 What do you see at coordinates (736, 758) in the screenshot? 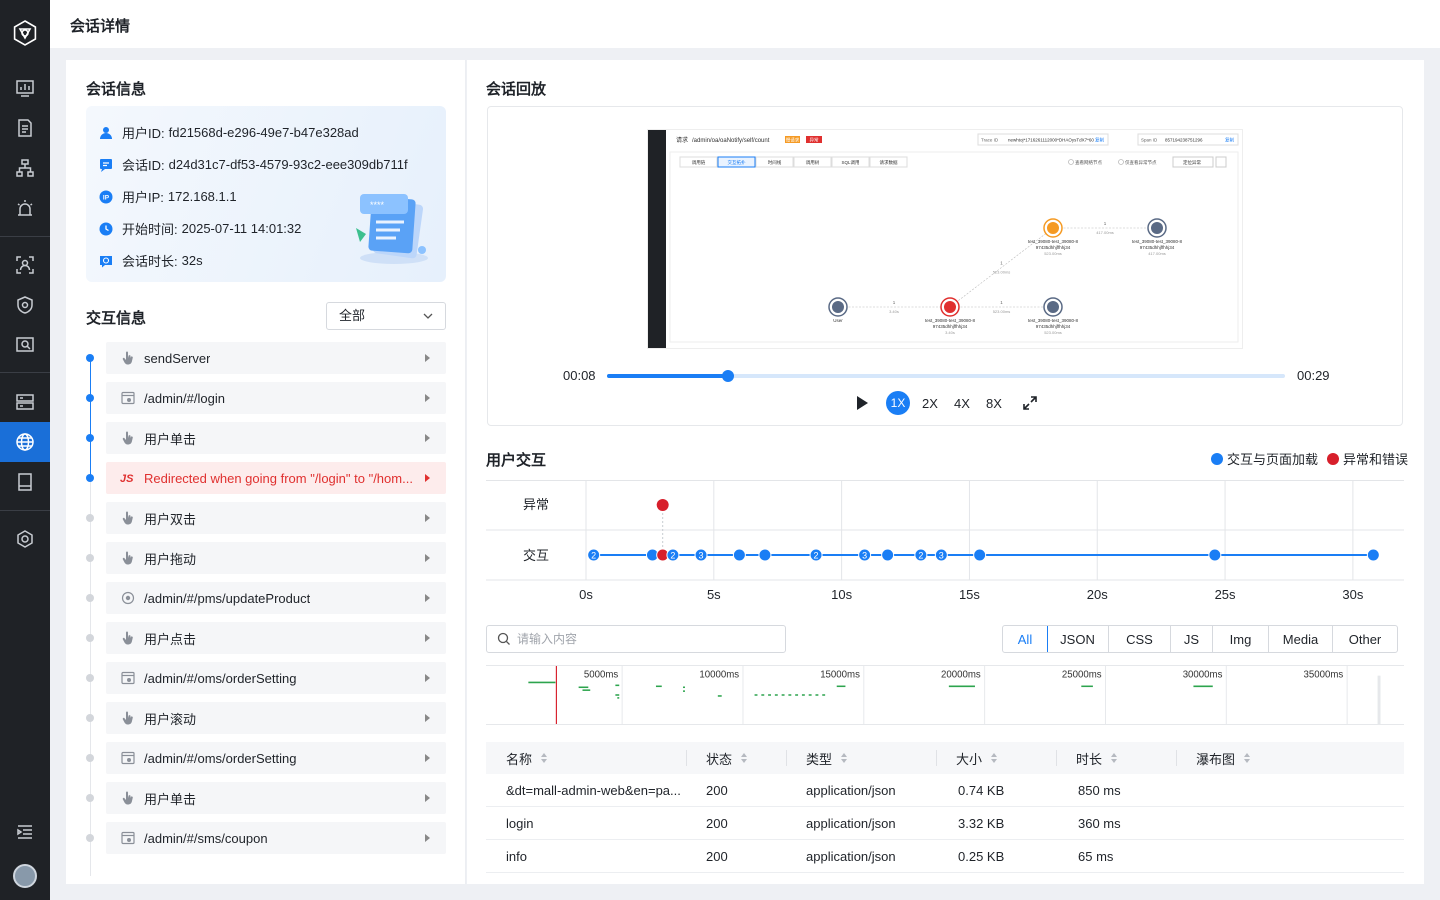
I see `column-header: 状态` at bounding box center [736, 758].